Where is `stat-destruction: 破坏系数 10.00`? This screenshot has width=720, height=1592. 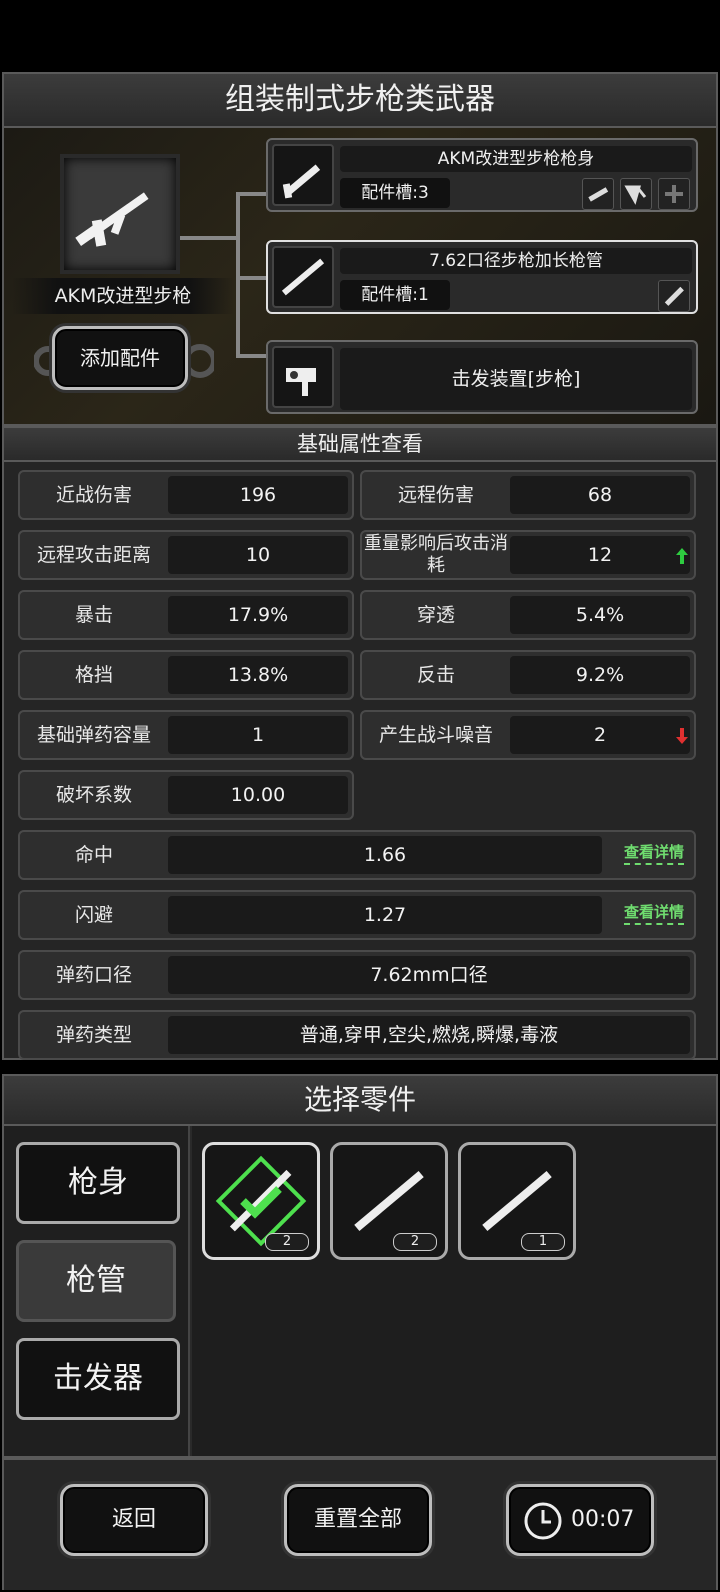
stat-destruction: 破坏系数 10.00 is located at coordinates (186, 795).